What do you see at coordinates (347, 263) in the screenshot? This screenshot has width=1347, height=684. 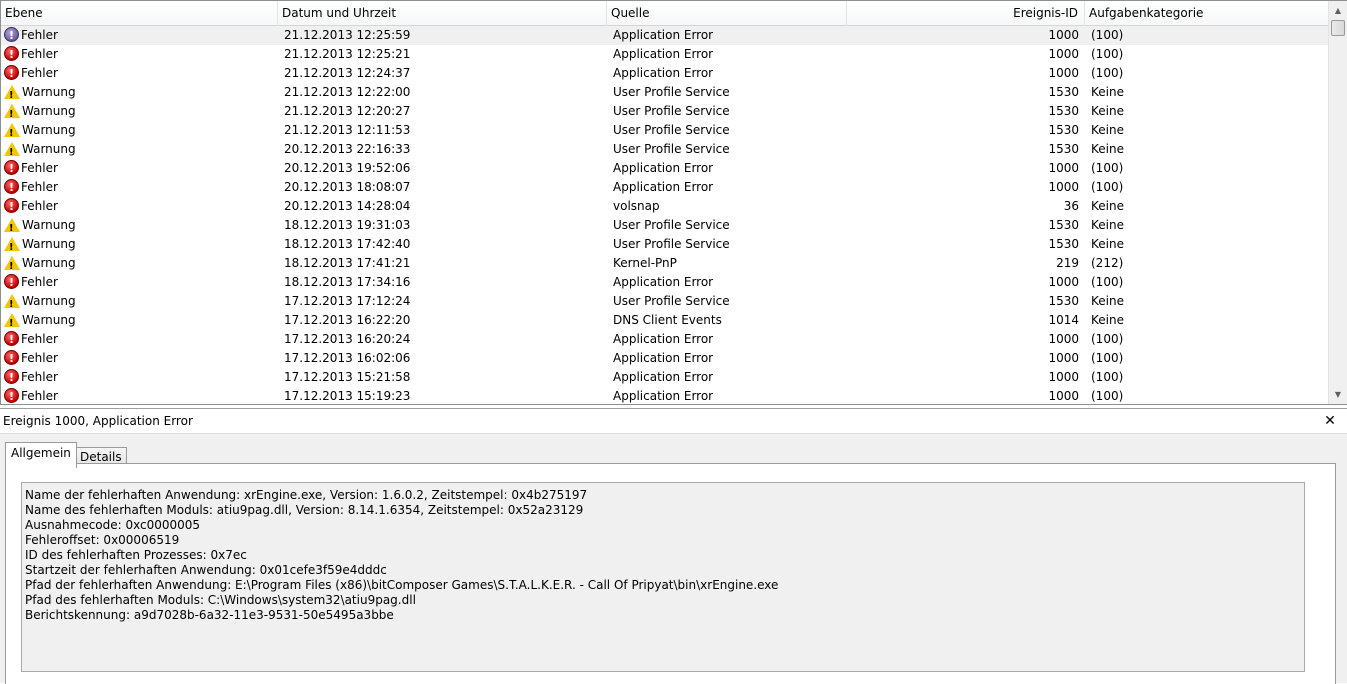 I see `datetime-cell: 18.12.2013 17:41:21` at bounding box center [347, 263].